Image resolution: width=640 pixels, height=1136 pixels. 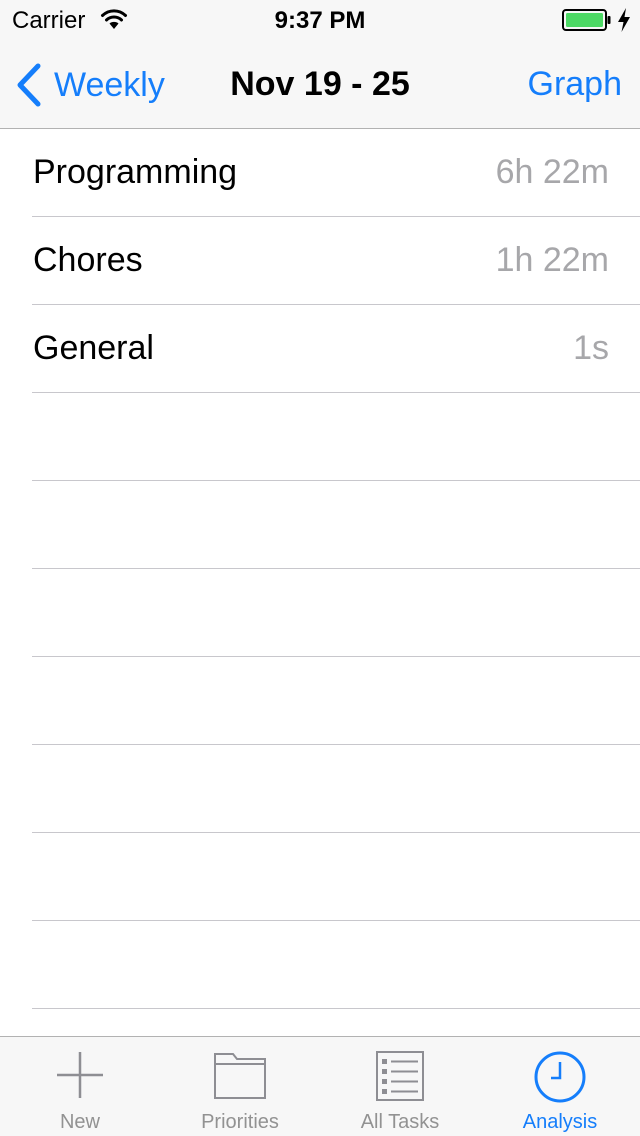 I want to click on tab-label: New, so click(x=79, y=1122).